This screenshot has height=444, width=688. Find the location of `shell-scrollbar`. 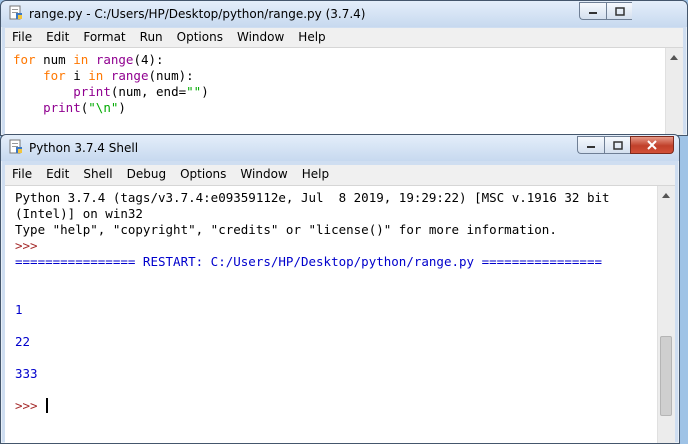

shell-scrollbar is located at coordinates (666, 314).